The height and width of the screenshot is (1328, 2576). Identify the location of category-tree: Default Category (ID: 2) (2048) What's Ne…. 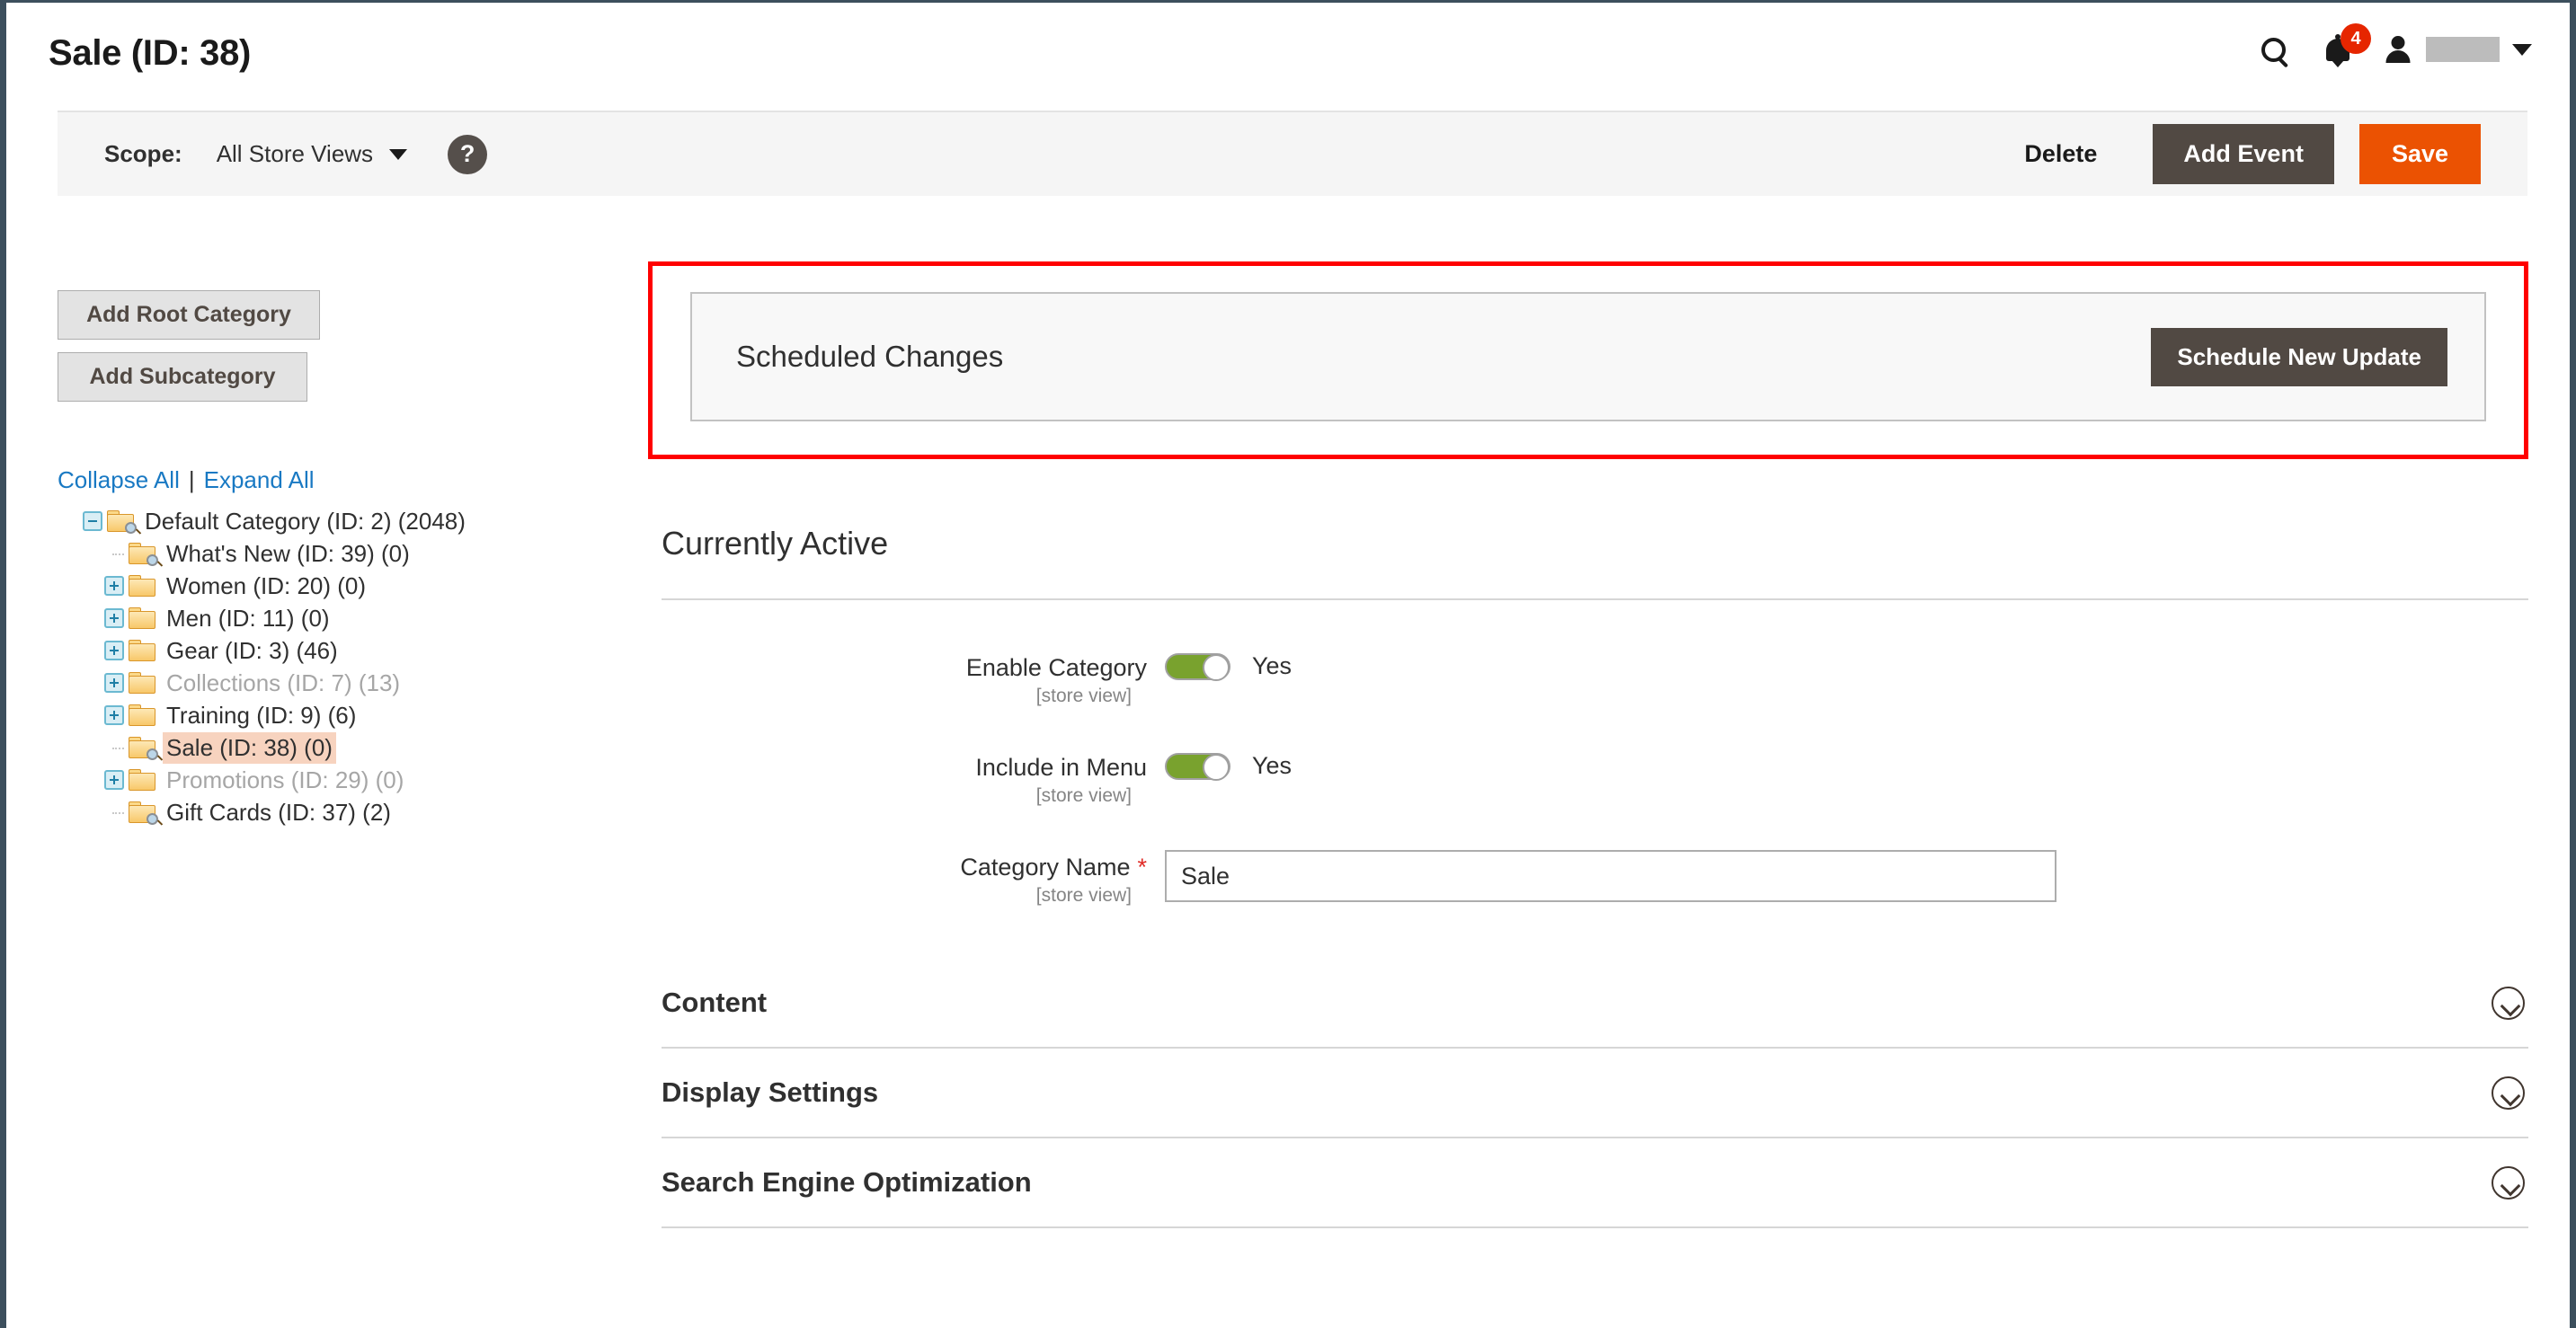
(345, 667).